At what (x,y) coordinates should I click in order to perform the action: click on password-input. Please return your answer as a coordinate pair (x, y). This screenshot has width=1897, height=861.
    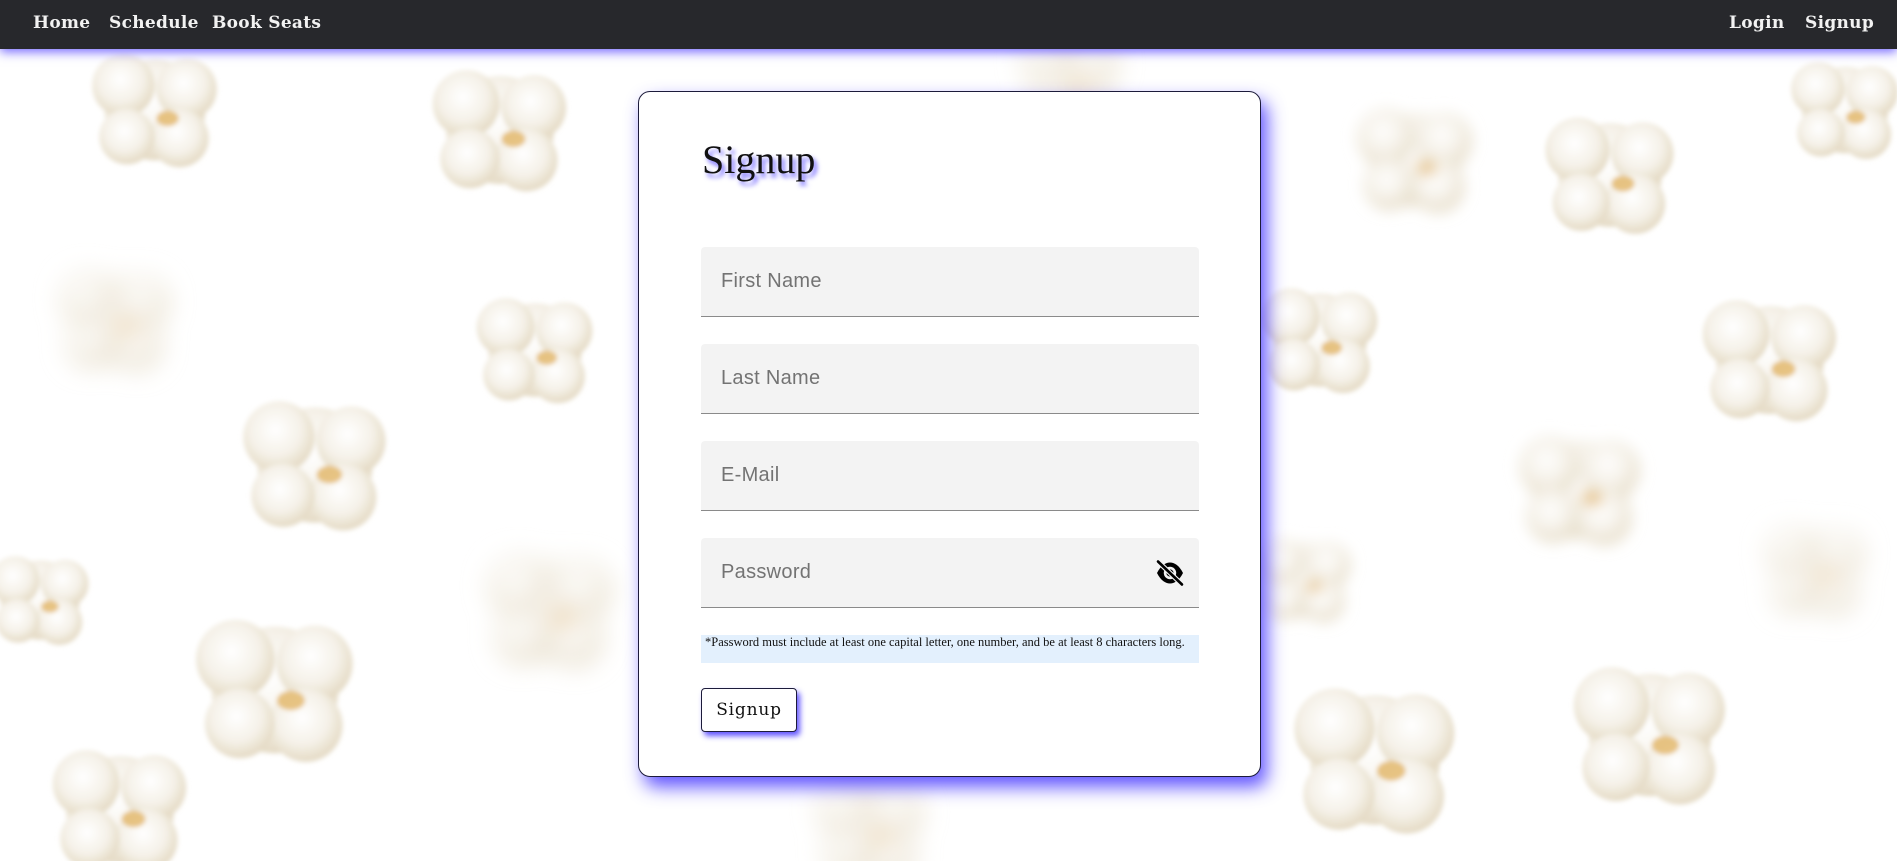
    Looking at the image, I should click on (950, 572).